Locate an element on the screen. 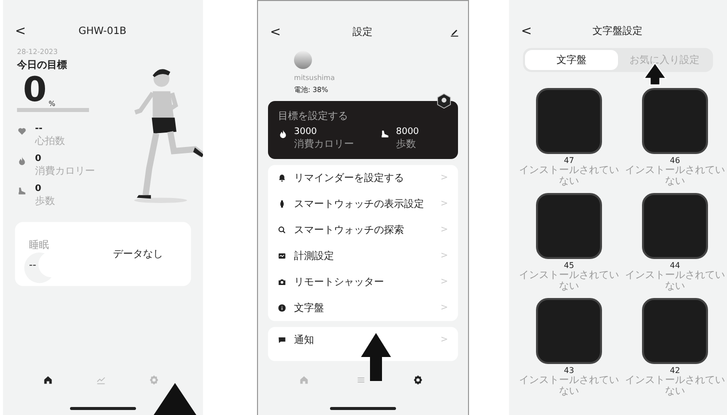 This screenshot has height=415, width=727. segment-tab: 文字盤 is located at coordinates (571, 60).